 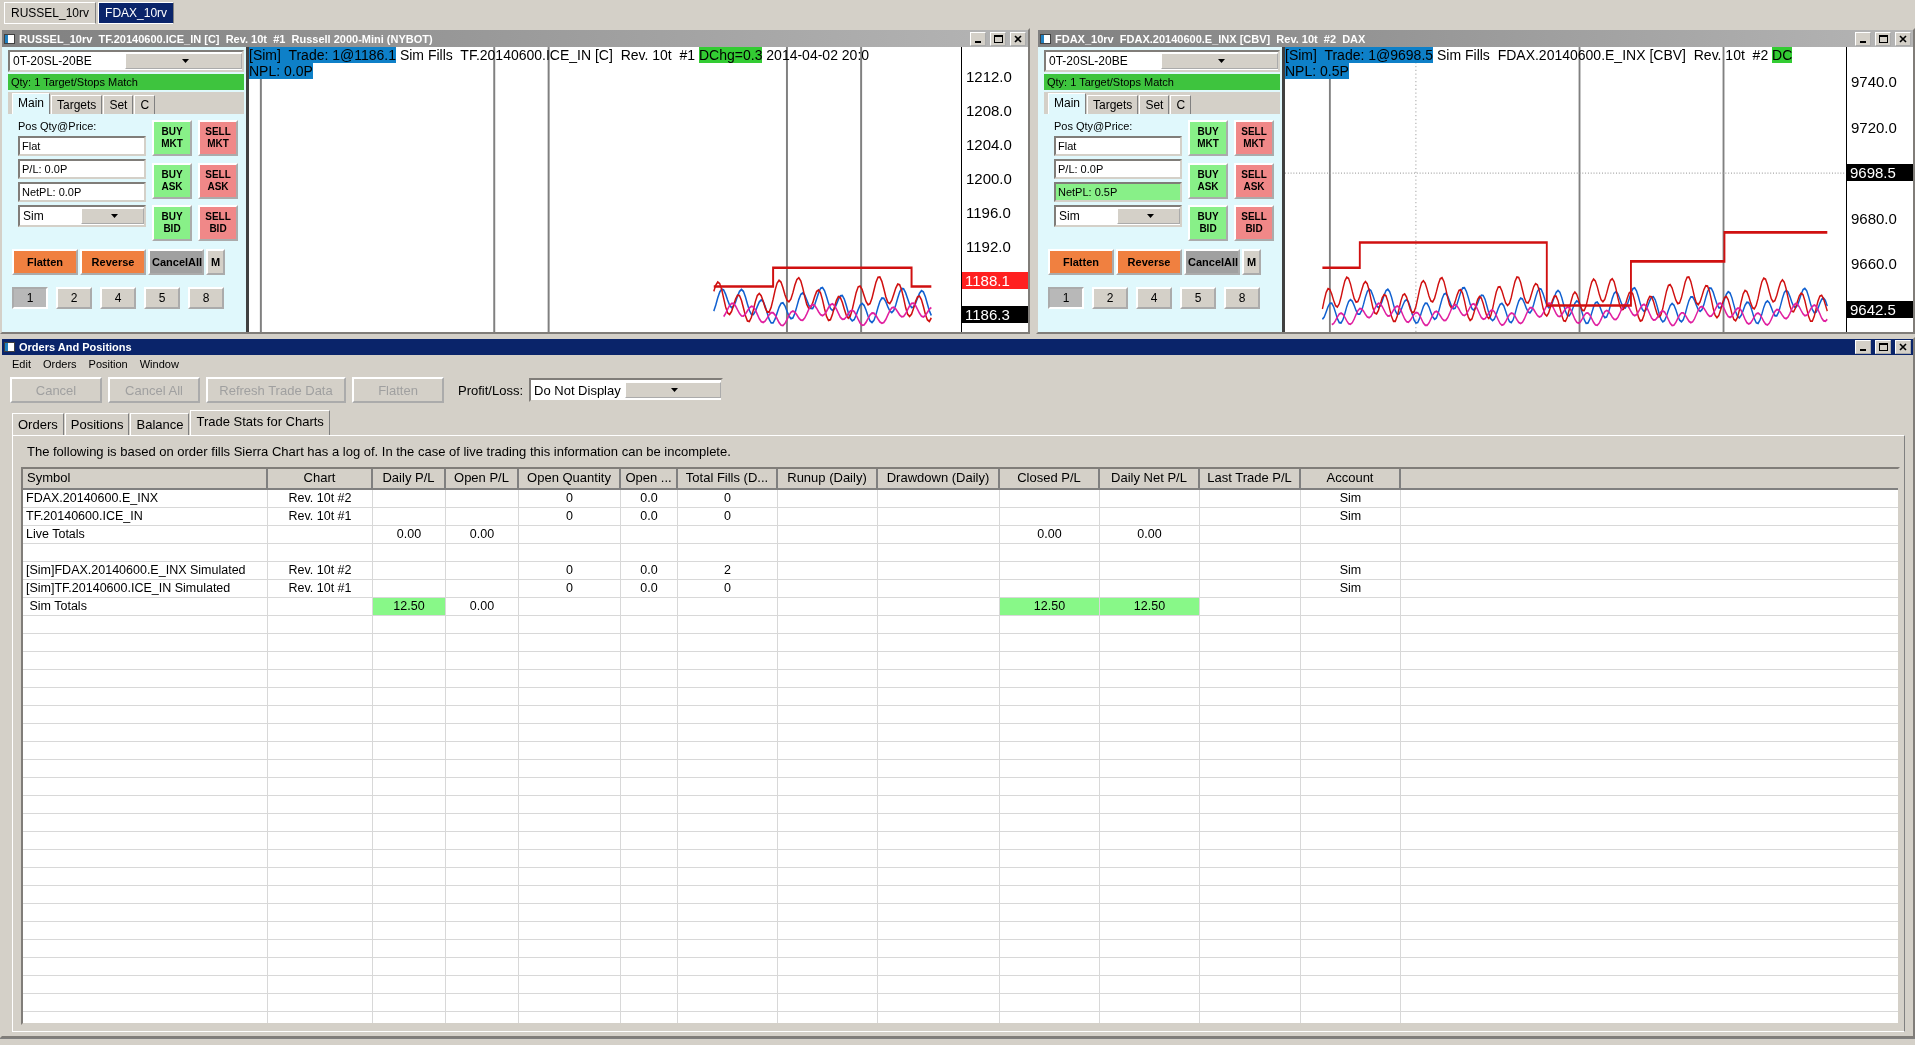 I want to click on table-cell: 0.00, so click(x=409, y=534).